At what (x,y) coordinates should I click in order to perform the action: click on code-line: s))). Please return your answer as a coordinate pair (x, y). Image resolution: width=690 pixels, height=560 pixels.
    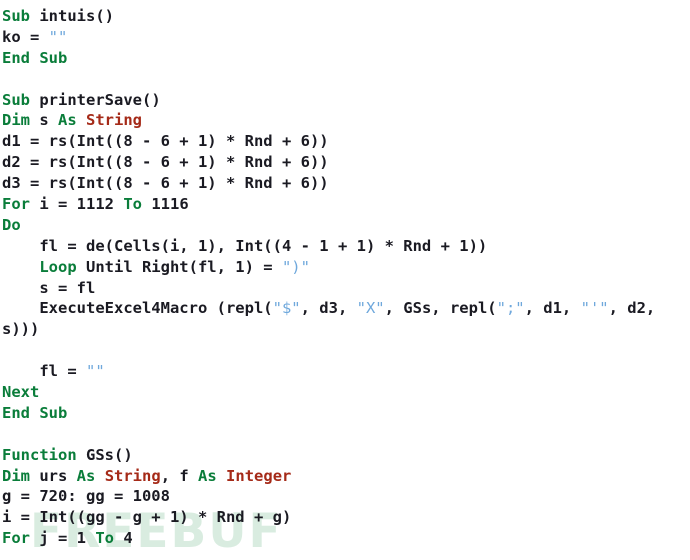
    Looking at the image, I should click on (345, 329).